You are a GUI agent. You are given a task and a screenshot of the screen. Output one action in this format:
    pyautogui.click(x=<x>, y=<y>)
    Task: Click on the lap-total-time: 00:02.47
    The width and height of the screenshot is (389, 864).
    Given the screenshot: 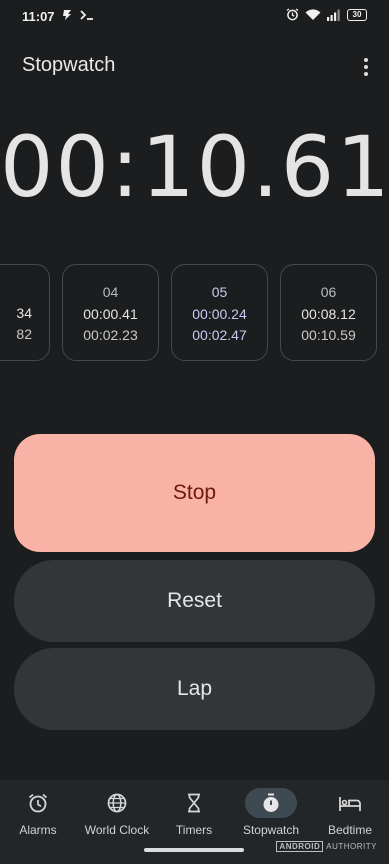 What is the action you would take?
    pyautogui.click(x=219, y=335)
    